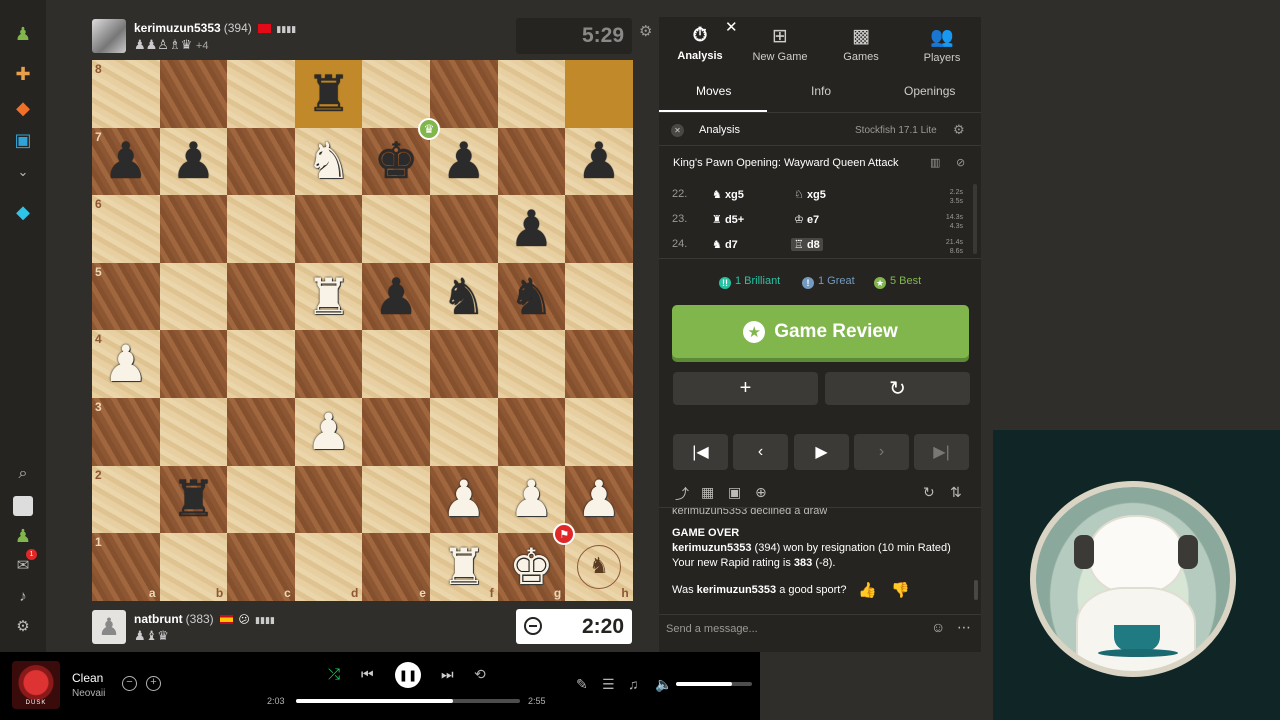 The width and height of the screenshot is (1280, 720). What do you see at coordinates (633, 684) in the screenshot?
I see `connect-device-icon: ♫` at bounding box center [633, 684].